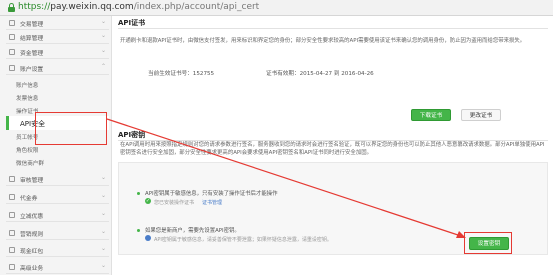 Image resolution: width=553 pixels, height=275 pixels. What do you see at coordinates (32, 181) in the screenshot?
I see `nav-group-label: 审核管理` at bounding box center [32, 181].